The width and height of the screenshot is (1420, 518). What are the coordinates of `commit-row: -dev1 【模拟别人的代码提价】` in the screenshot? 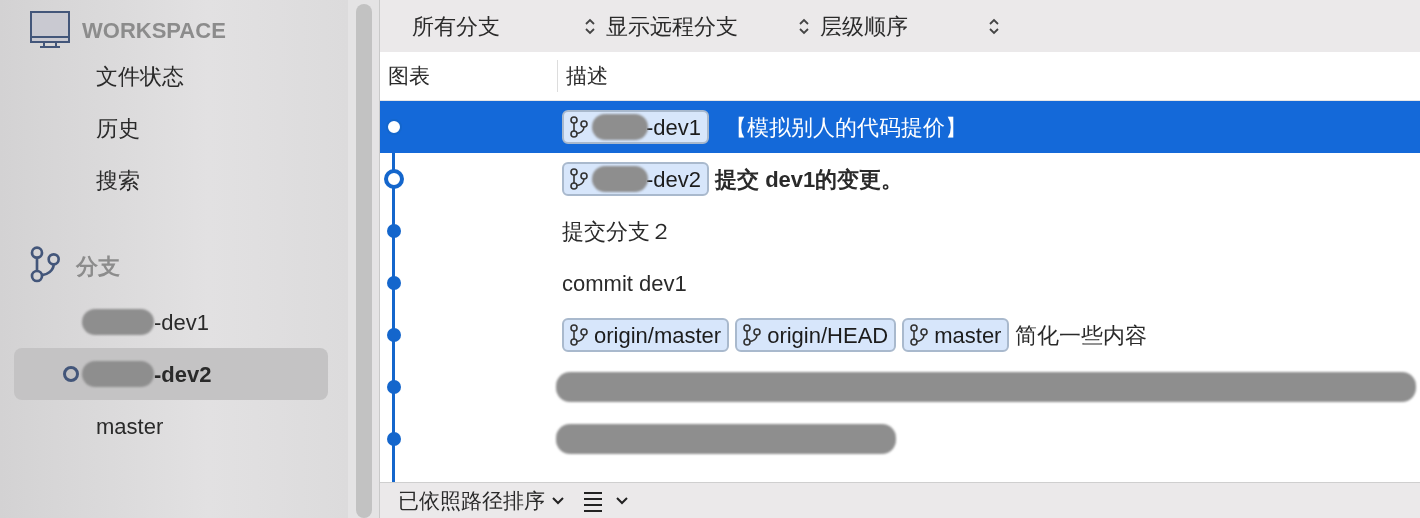 It's located at (900, 127).